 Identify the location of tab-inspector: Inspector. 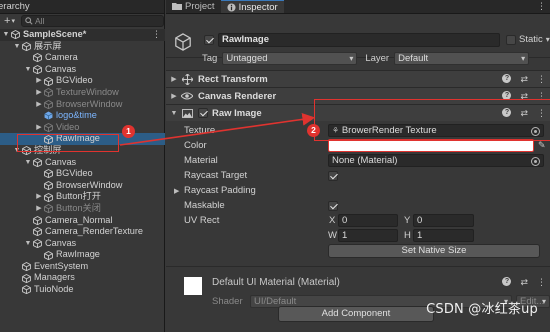
(252, 6).